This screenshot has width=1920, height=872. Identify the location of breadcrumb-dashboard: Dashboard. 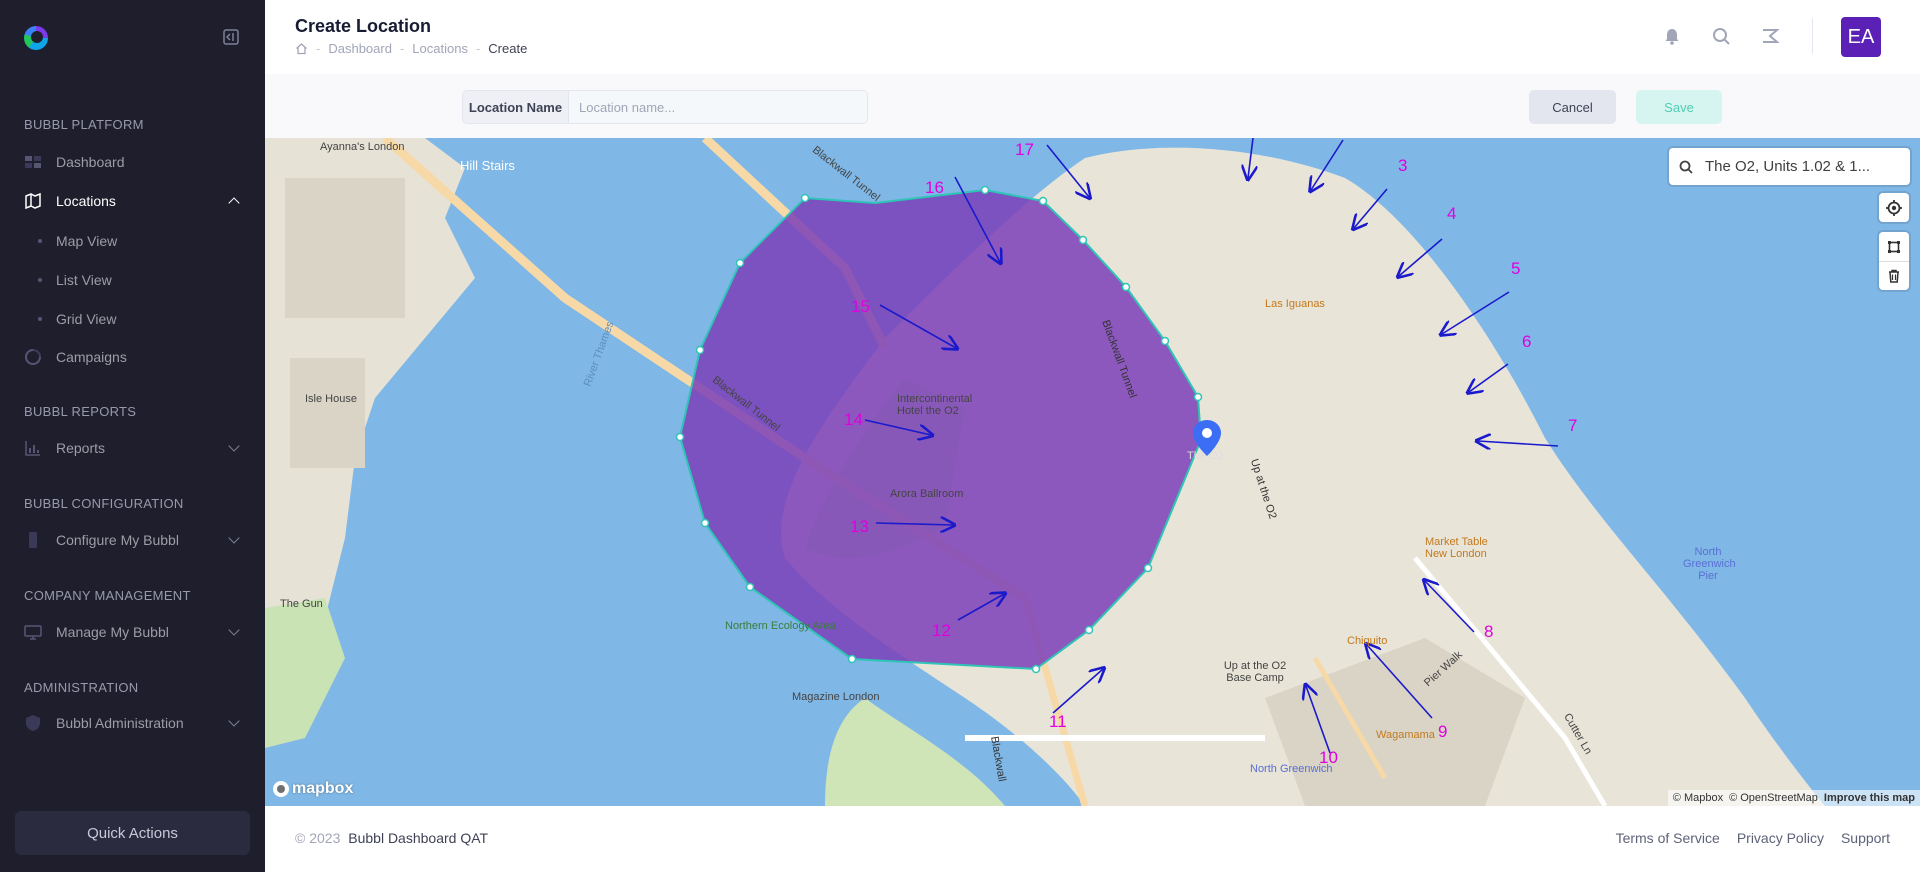
(360, 48).